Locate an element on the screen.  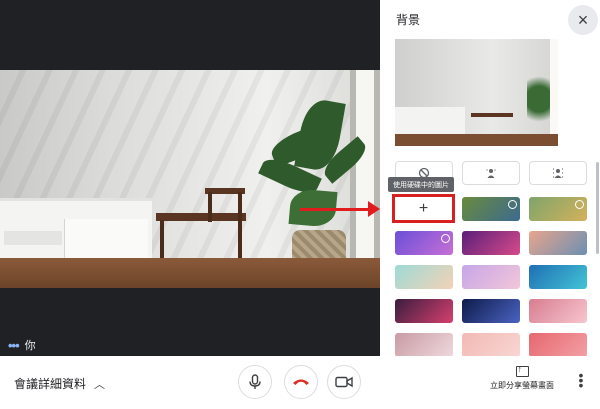
add-image-button: + is located at coordinates (423, 208).